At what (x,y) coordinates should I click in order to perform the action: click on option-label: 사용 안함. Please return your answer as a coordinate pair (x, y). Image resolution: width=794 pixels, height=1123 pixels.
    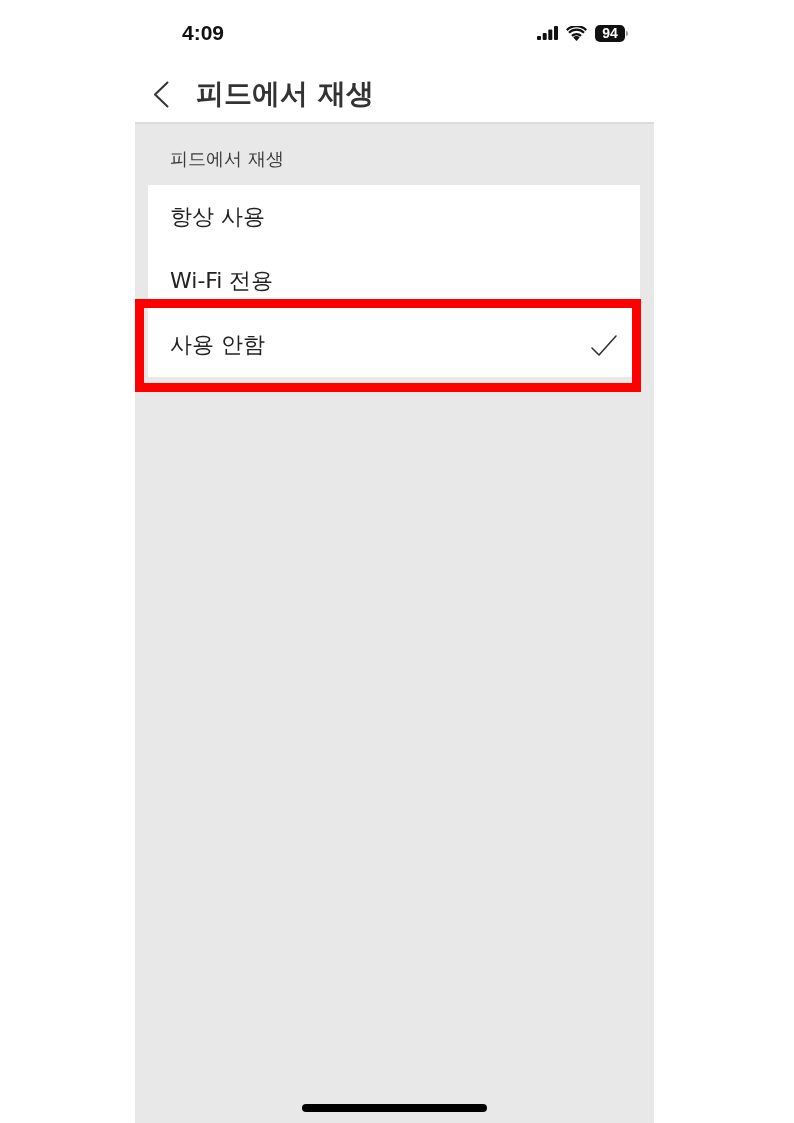
    Looking at the image, I should click on (217, 345).